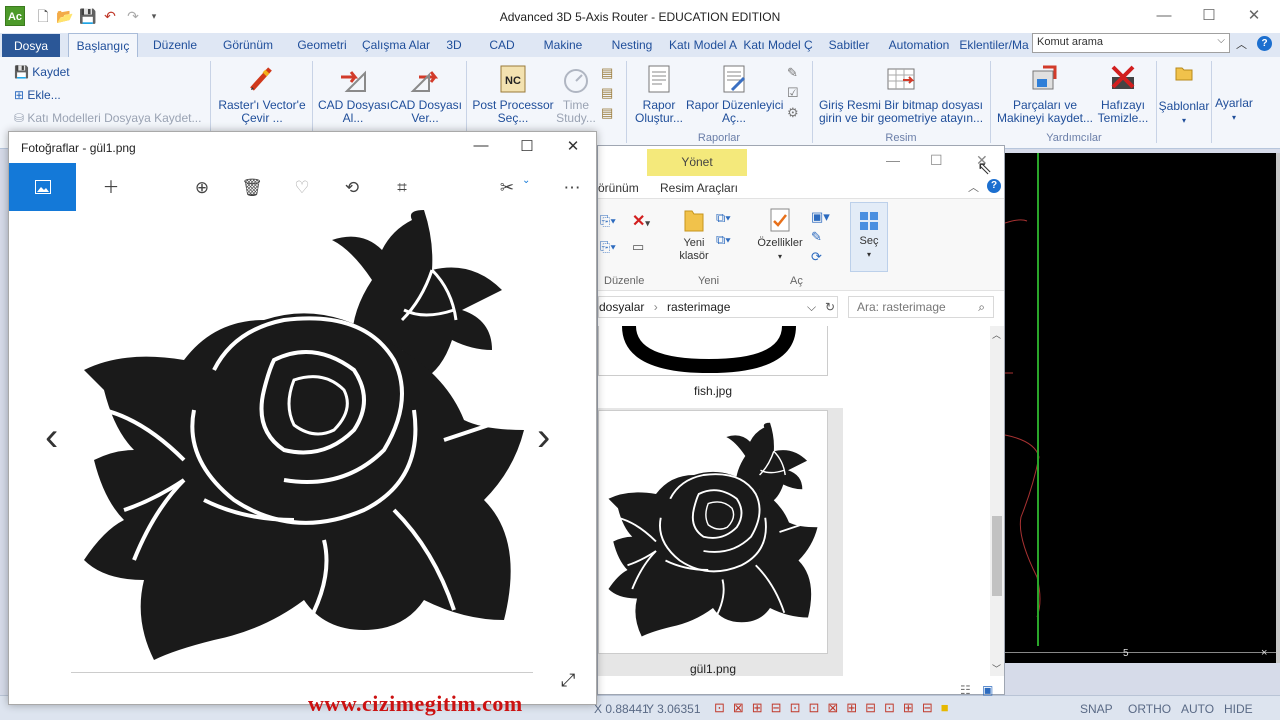 The height and width of the screenshot is (720, 1280). I want to click on explorer-maximize-button: ☐, so click(936, 160).